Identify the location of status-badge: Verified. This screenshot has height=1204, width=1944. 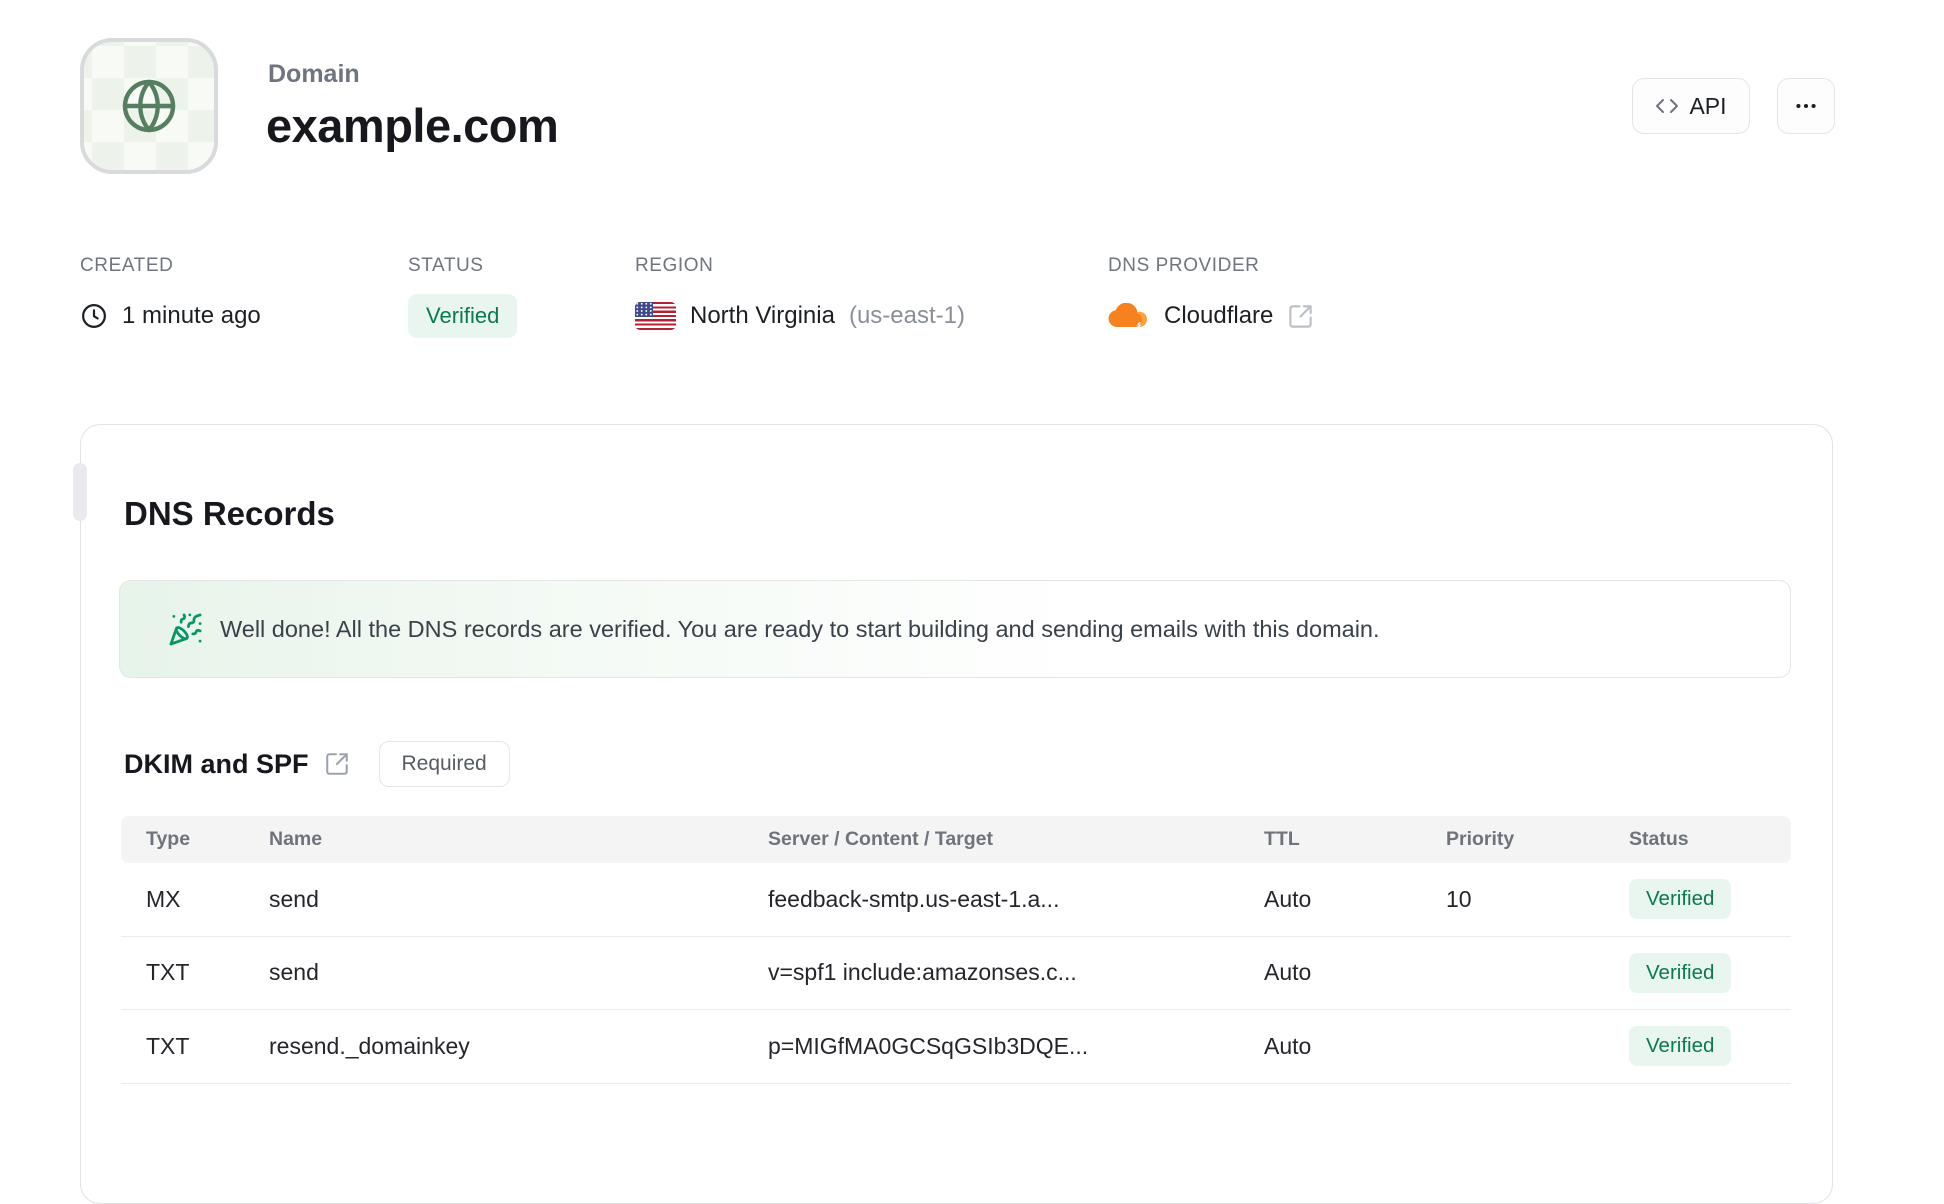
(463, 316).